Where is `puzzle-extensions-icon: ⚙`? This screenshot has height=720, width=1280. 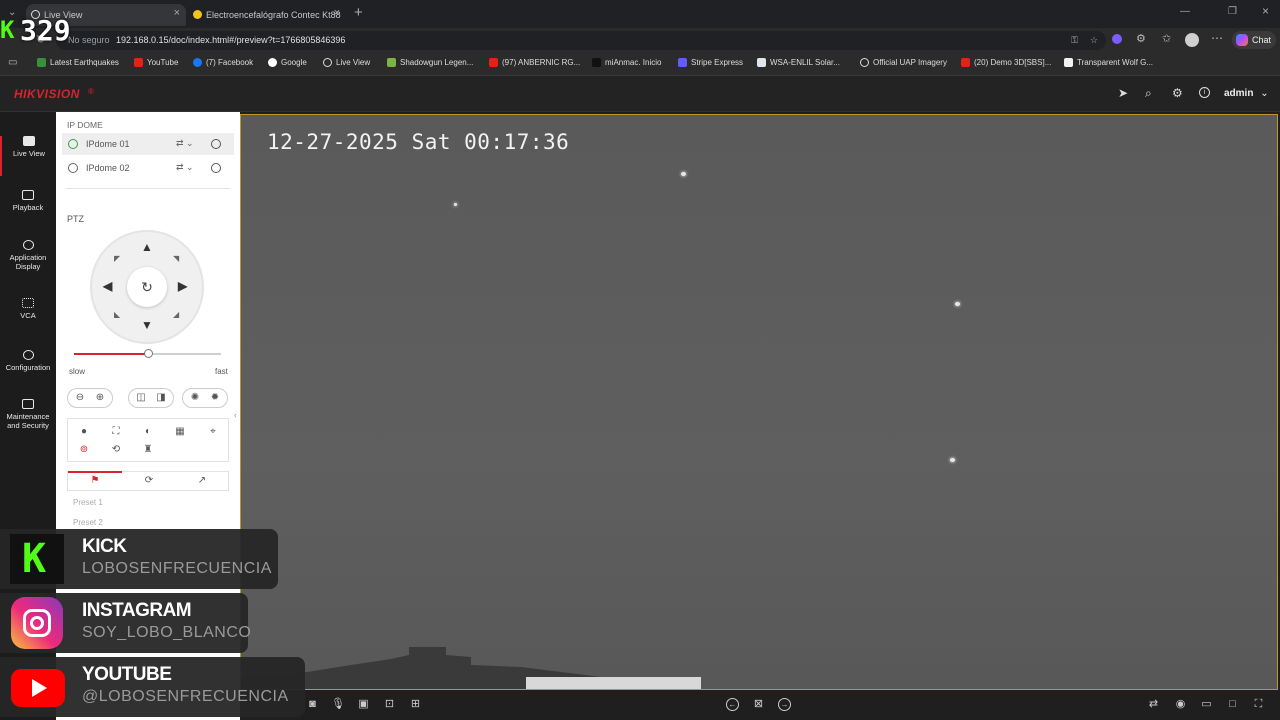
puzzle-extensions-icon: ⚙ is located at coordinates (1141, 38).